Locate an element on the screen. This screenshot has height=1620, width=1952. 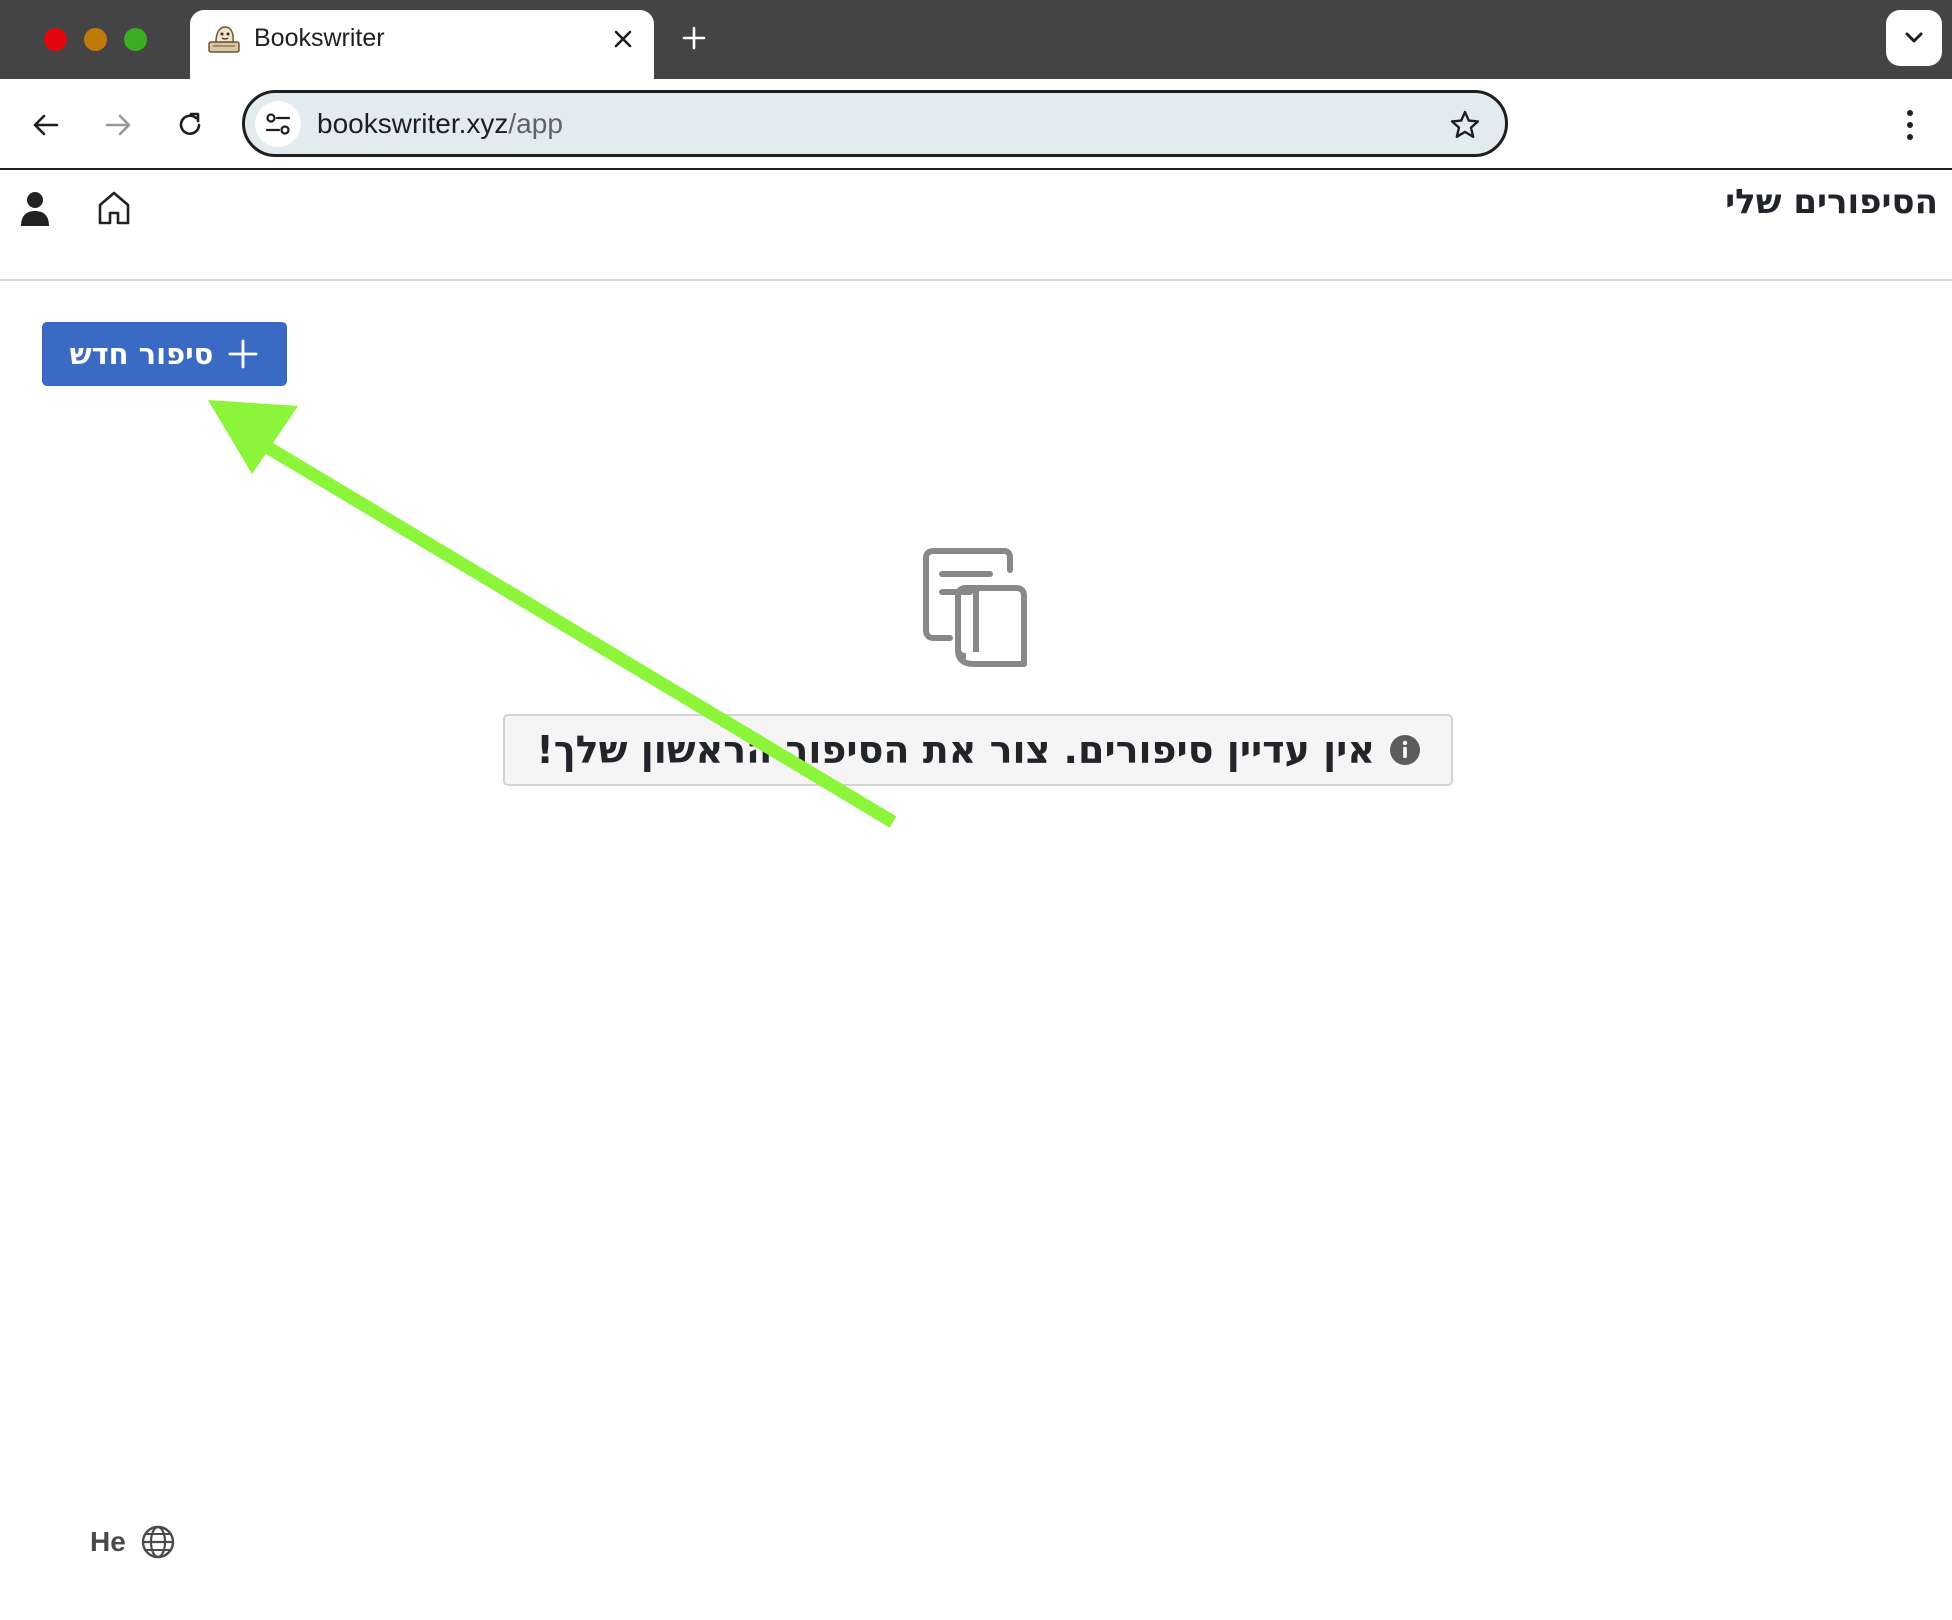
home-icon is located at coordinates (114, 208).